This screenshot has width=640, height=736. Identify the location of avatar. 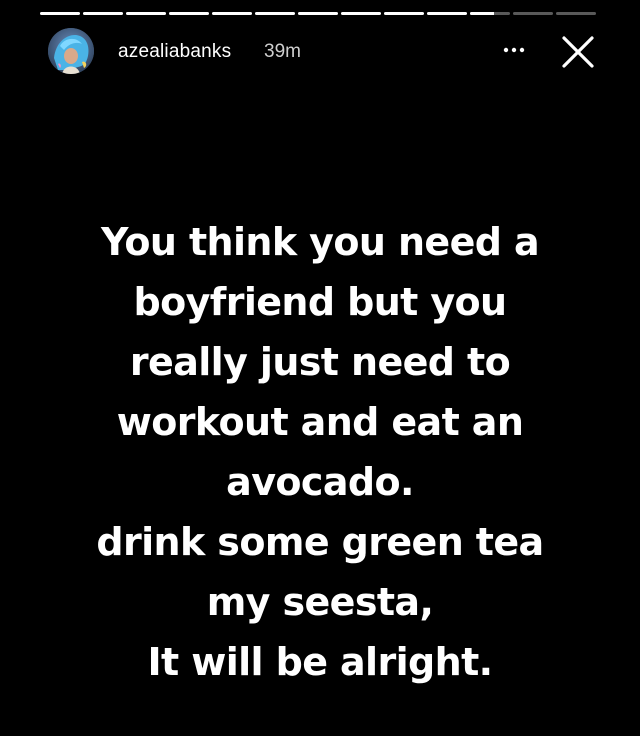
(71, 51).